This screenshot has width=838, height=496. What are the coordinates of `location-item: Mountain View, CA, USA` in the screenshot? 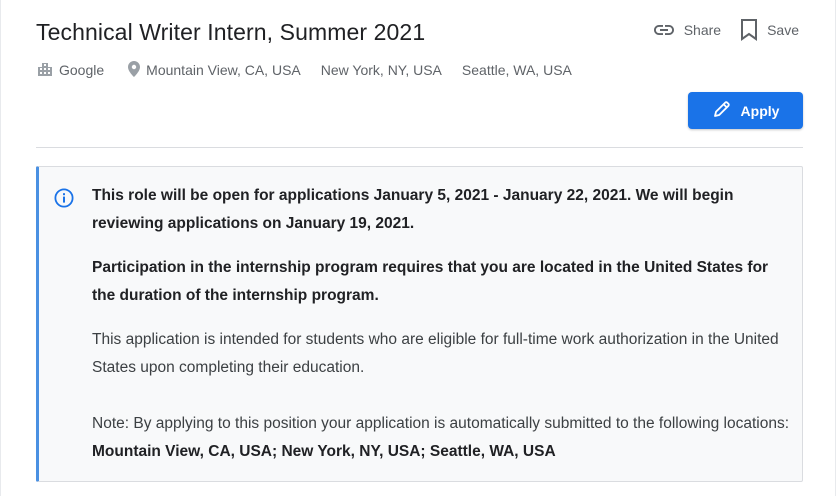 It's located at (214, 70).